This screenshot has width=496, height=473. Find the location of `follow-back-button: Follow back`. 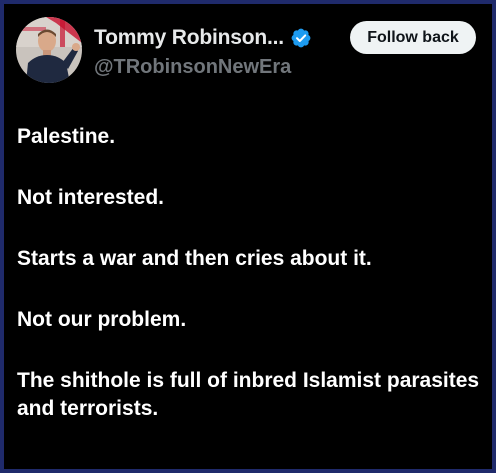

follow-back-button: Follow back is located at coordinates (413, 37).